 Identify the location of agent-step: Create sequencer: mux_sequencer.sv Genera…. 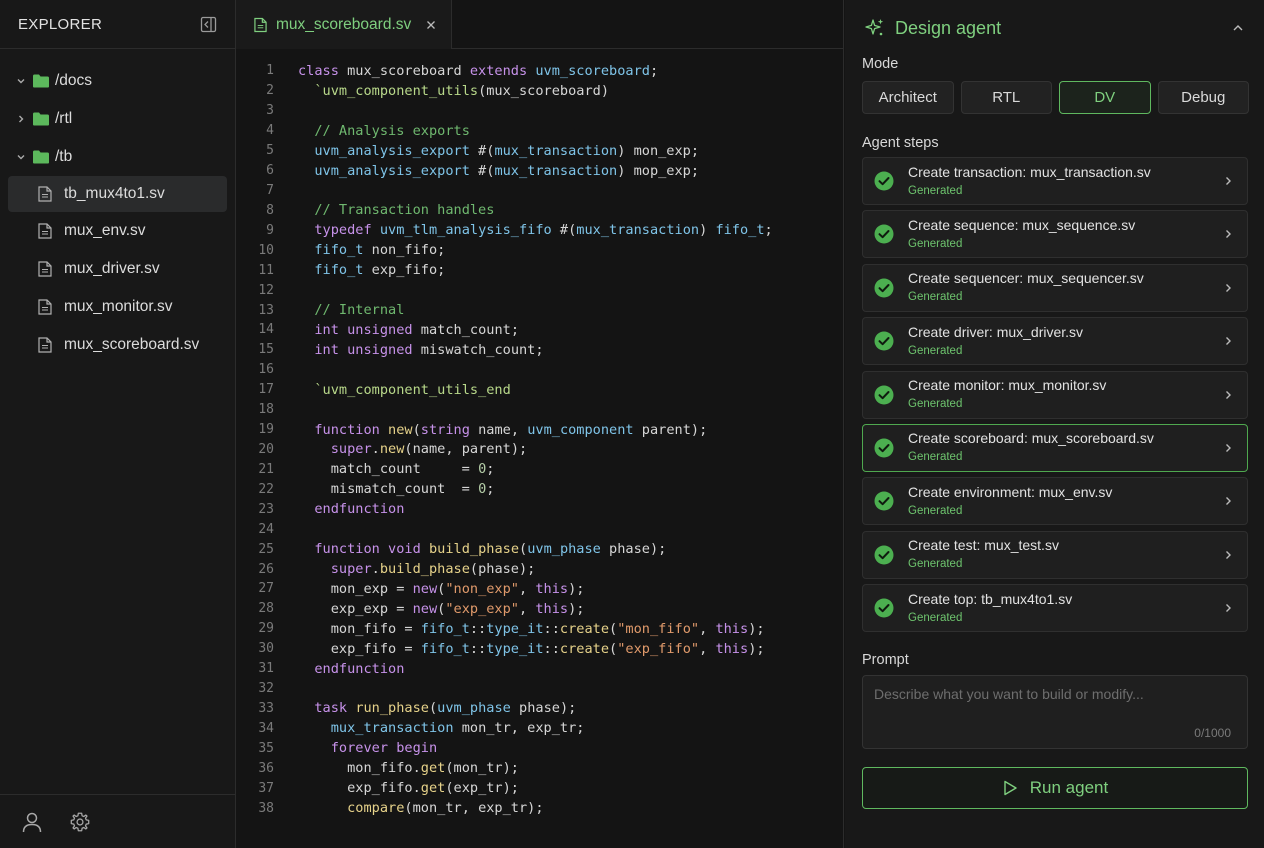
(1055, 287).